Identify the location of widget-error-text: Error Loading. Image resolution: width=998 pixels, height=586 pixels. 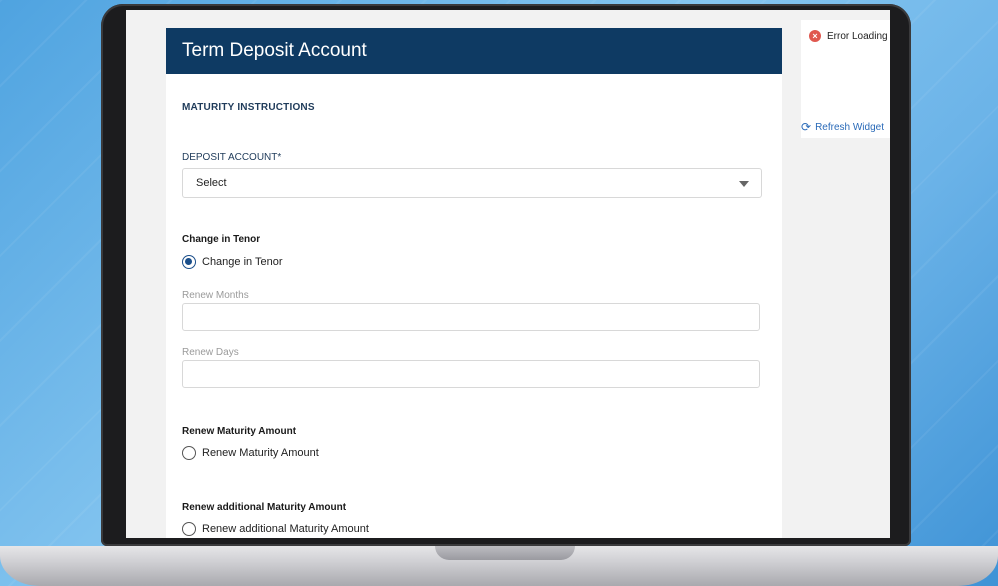
(857, 36).